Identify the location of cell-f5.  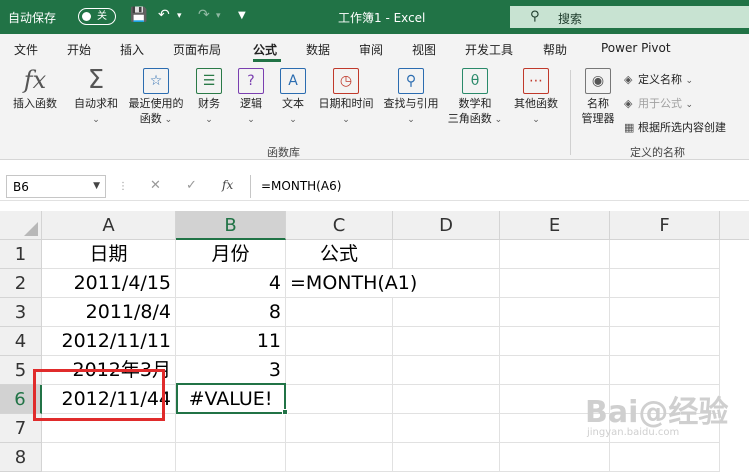
(665, 370).